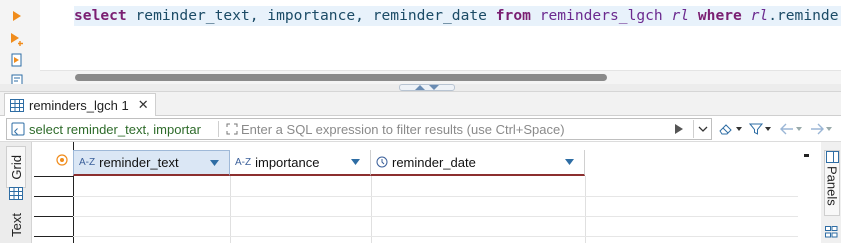  I want to click on execute-new-tab-icon, so click(17, 39).